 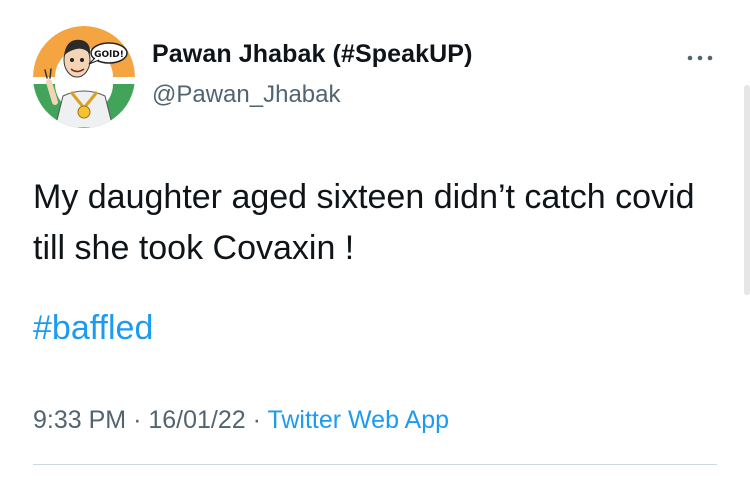 I want to click on more-options-button, so click(x=700, y=58).